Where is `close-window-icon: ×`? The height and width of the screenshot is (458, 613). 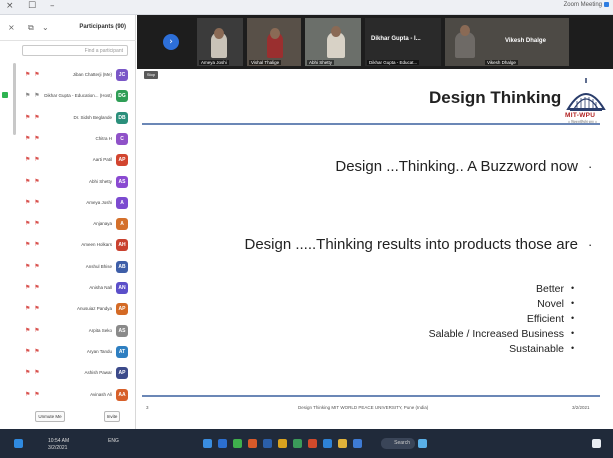 close-window-icon: × is located at coordinates (10, 6).